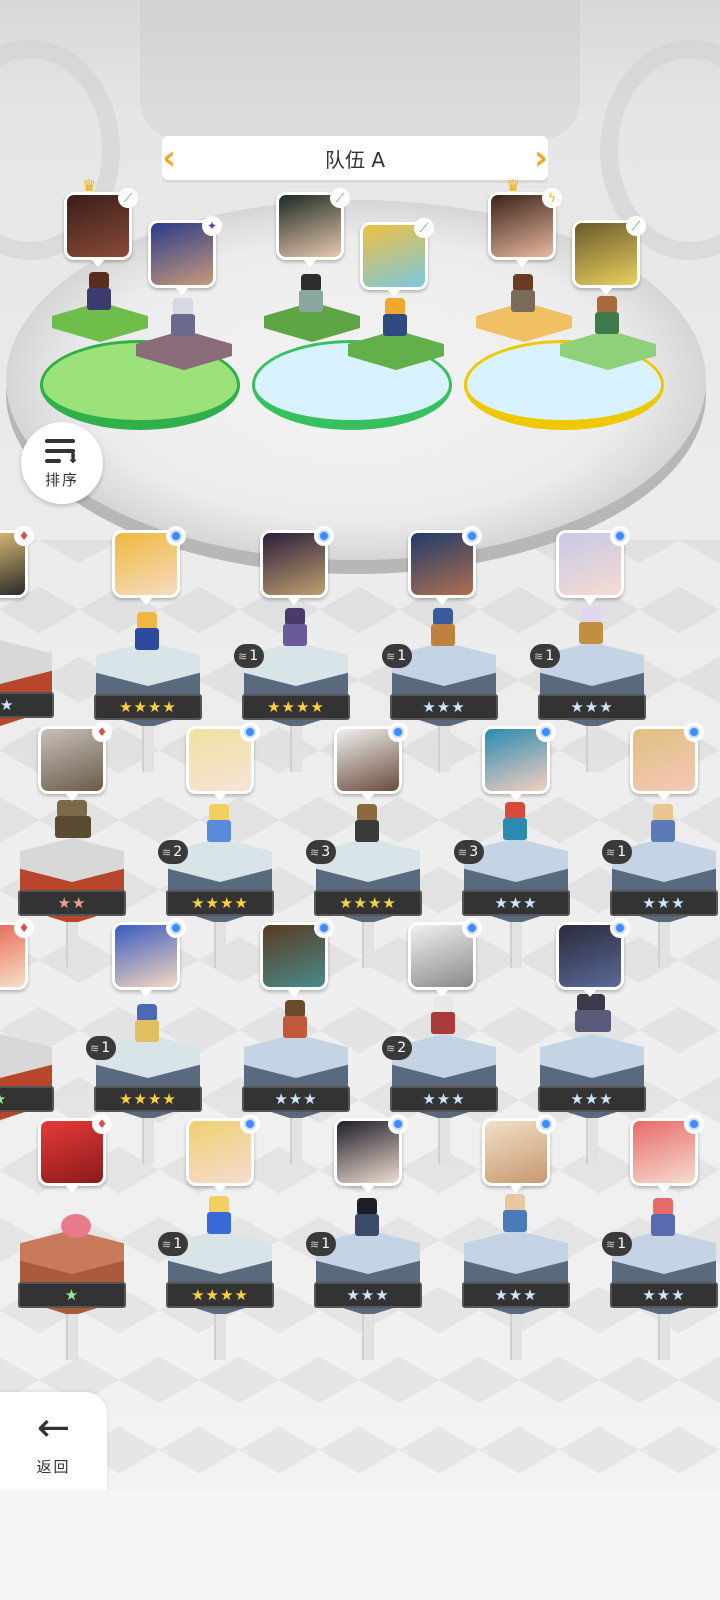 The width and height of the screenshot is (720, 1600). Describe the element at coordinates (212, 226) in the screenshot. I see `dark-element-icon: ✦` at that location.